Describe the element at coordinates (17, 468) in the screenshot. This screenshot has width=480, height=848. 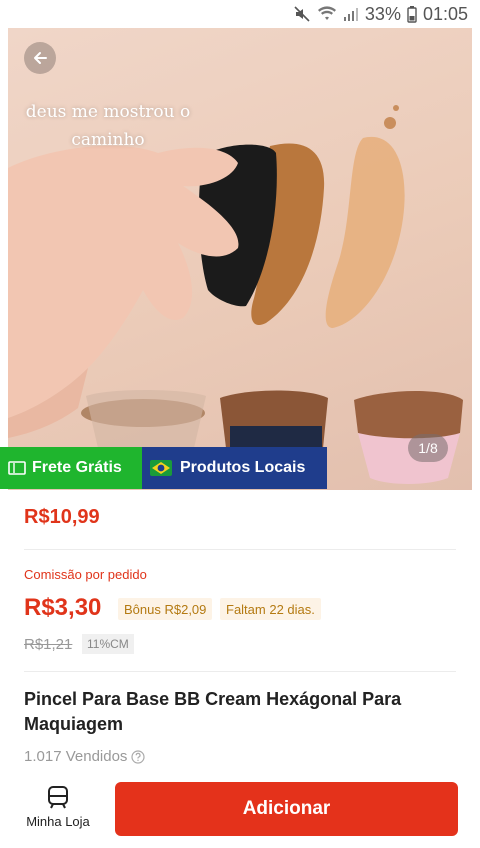
I see `ticket-icon` at that location.